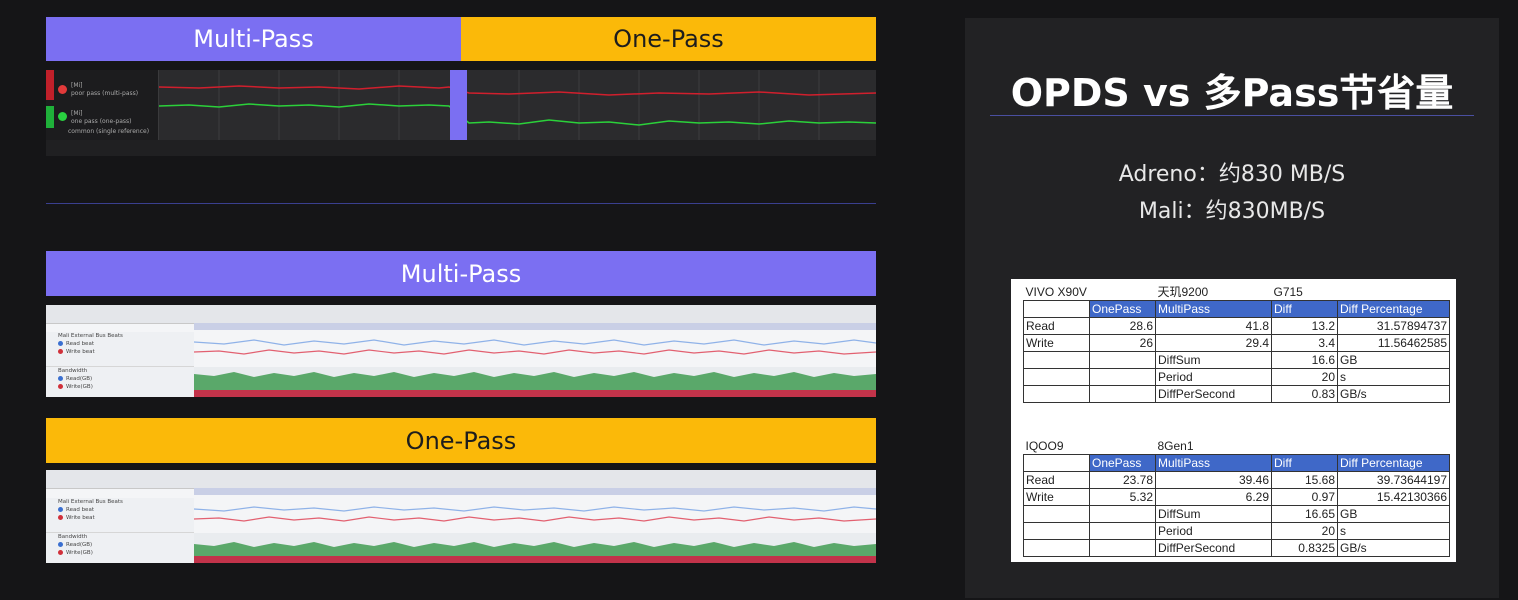 The image size is (1518, 600). I want to click on adreno-stat: Adreno：约830 MB/S, so click(1232, 174).